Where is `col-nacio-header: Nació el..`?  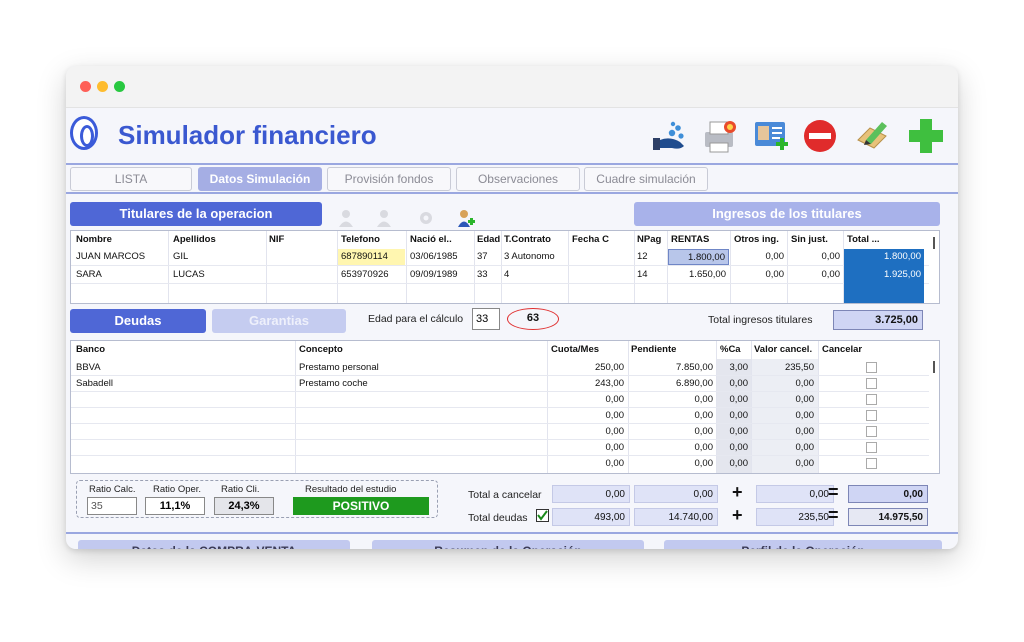
col-nacio-header: Nació el.. is located at coordinates (431, 239).